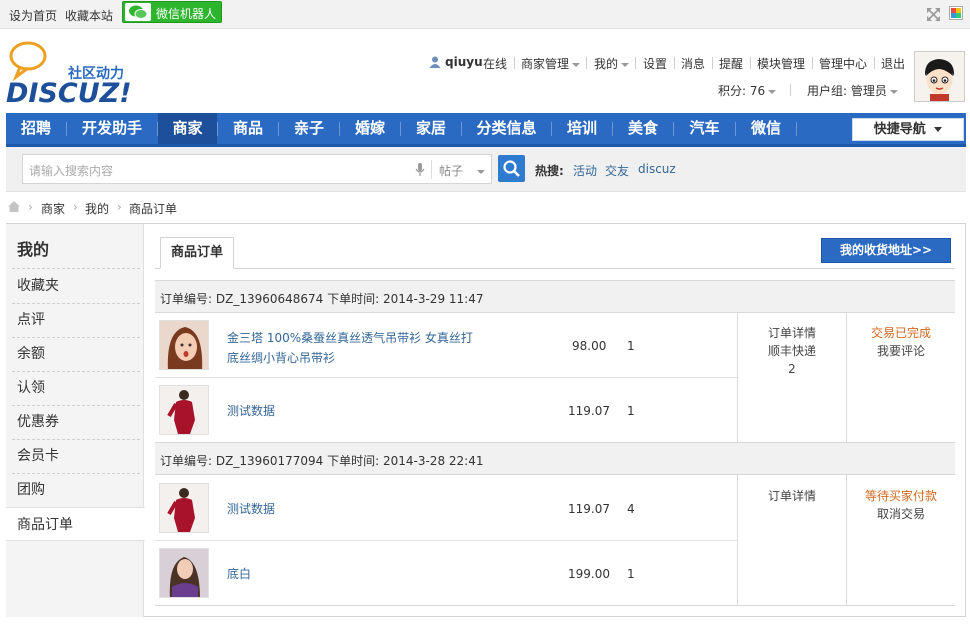 Image resolution: width=970 pixels, height=624 pixels. I want to click on write-review-link: 我要评论, so click(901, 351).